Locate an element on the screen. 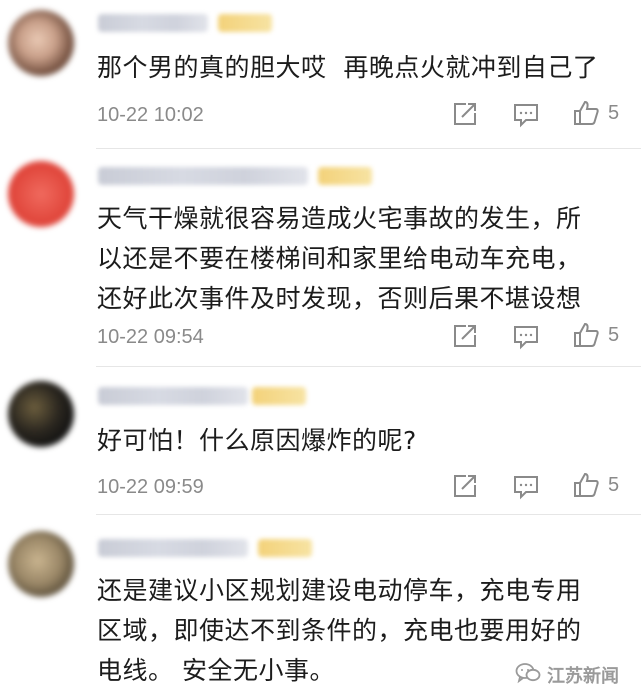 This screenshot has height=698, width=641. watermark: 江苏新闻 is located at coordinates (567, 675).